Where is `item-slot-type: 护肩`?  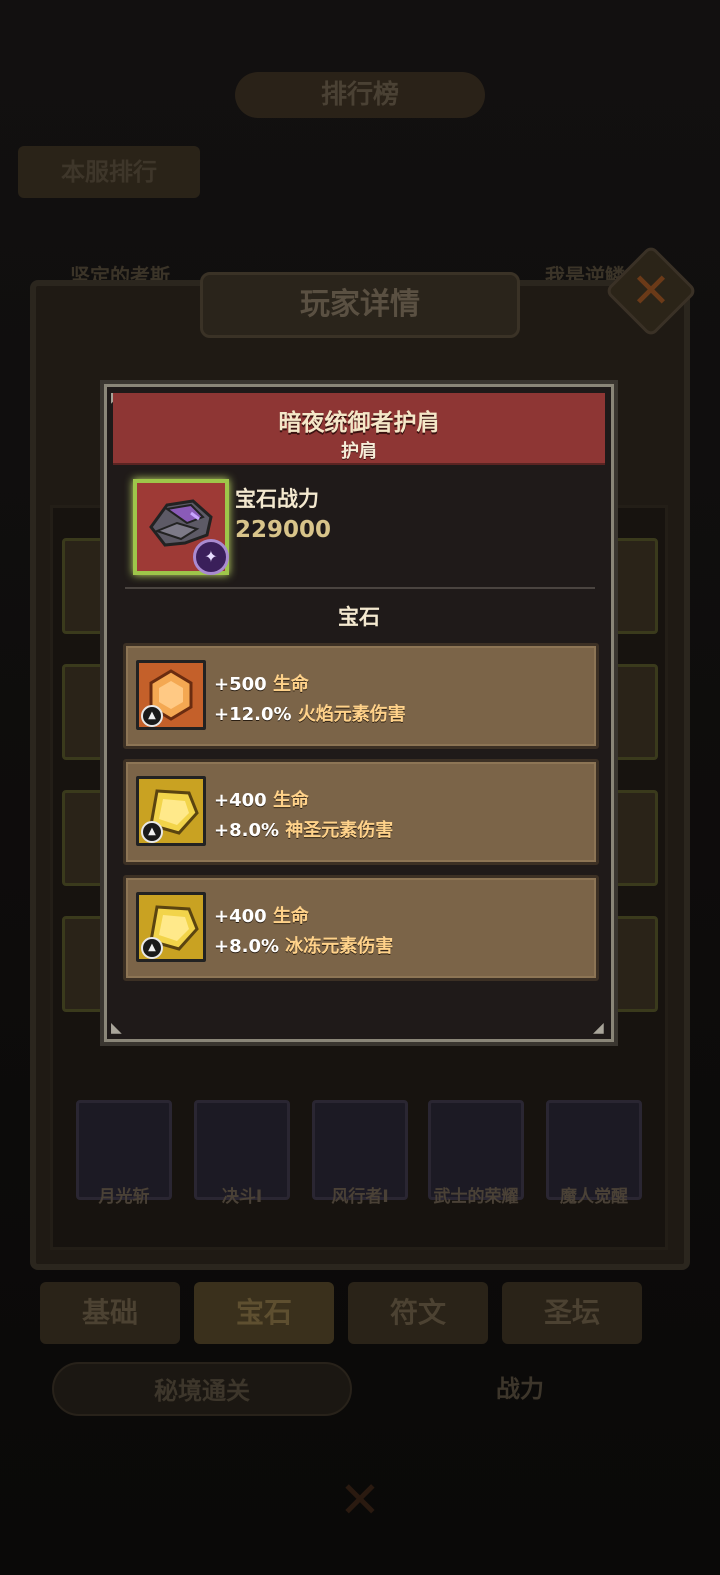 item-slot-type: 护肩 is located at coordinates (359, 451).